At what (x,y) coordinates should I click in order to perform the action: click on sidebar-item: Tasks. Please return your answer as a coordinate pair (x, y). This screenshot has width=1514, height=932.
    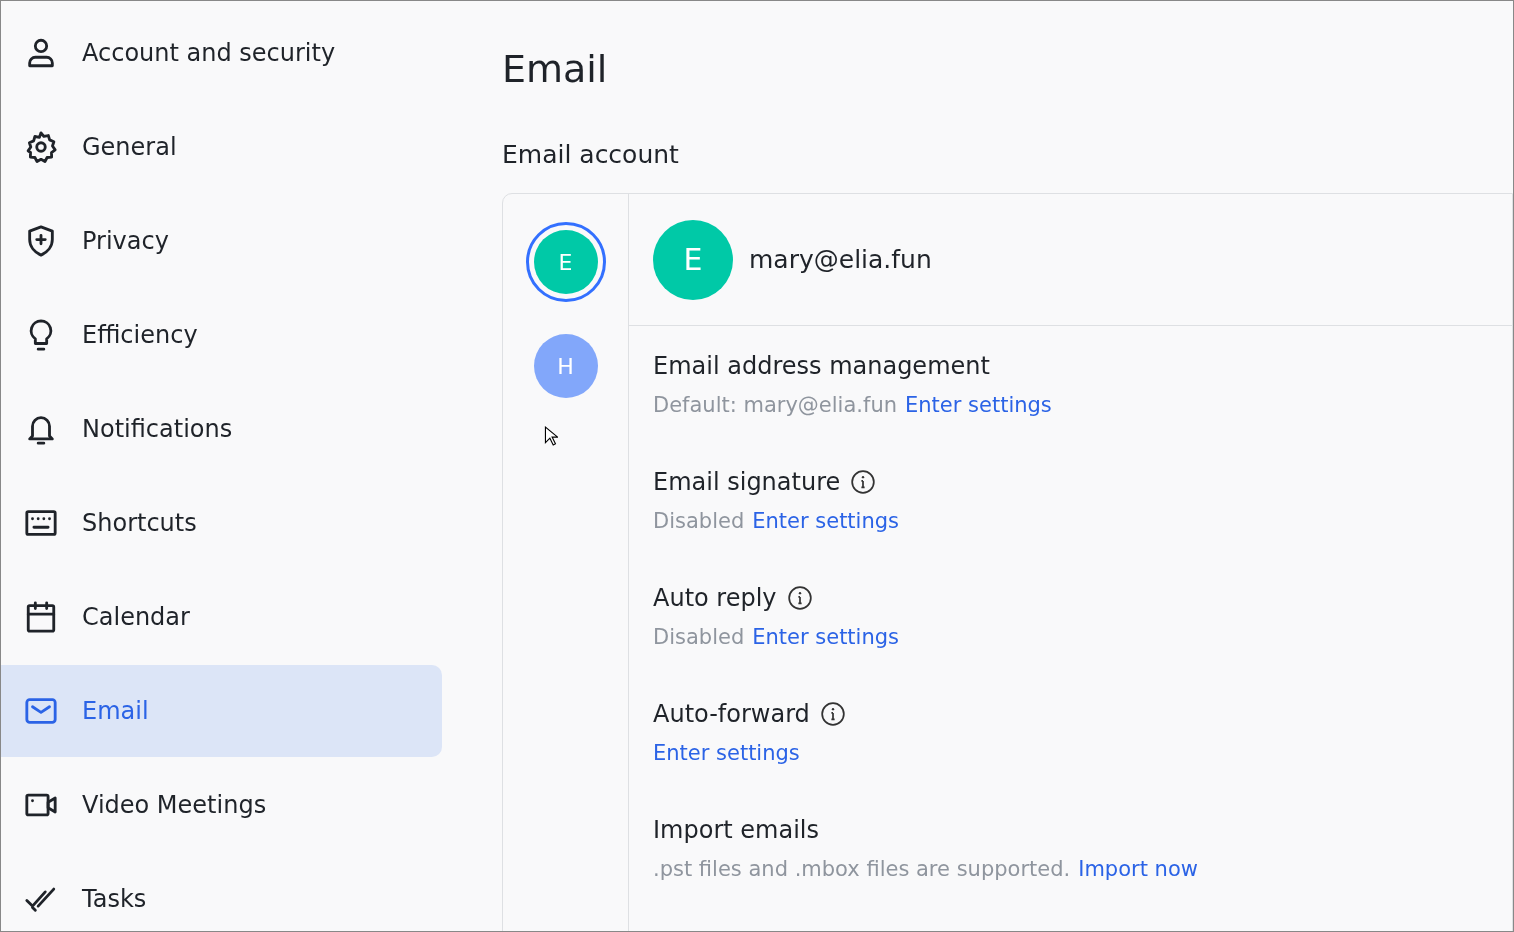
    Looking at the image, I should click on (221, 892).